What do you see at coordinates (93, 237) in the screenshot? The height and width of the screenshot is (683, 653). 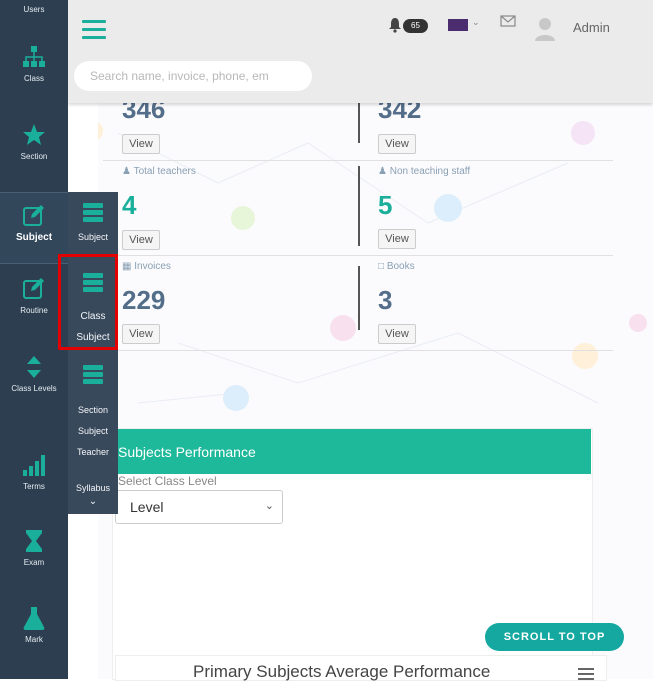 I see `submenu-item-label: Subject` at bounding box center [93, 237].